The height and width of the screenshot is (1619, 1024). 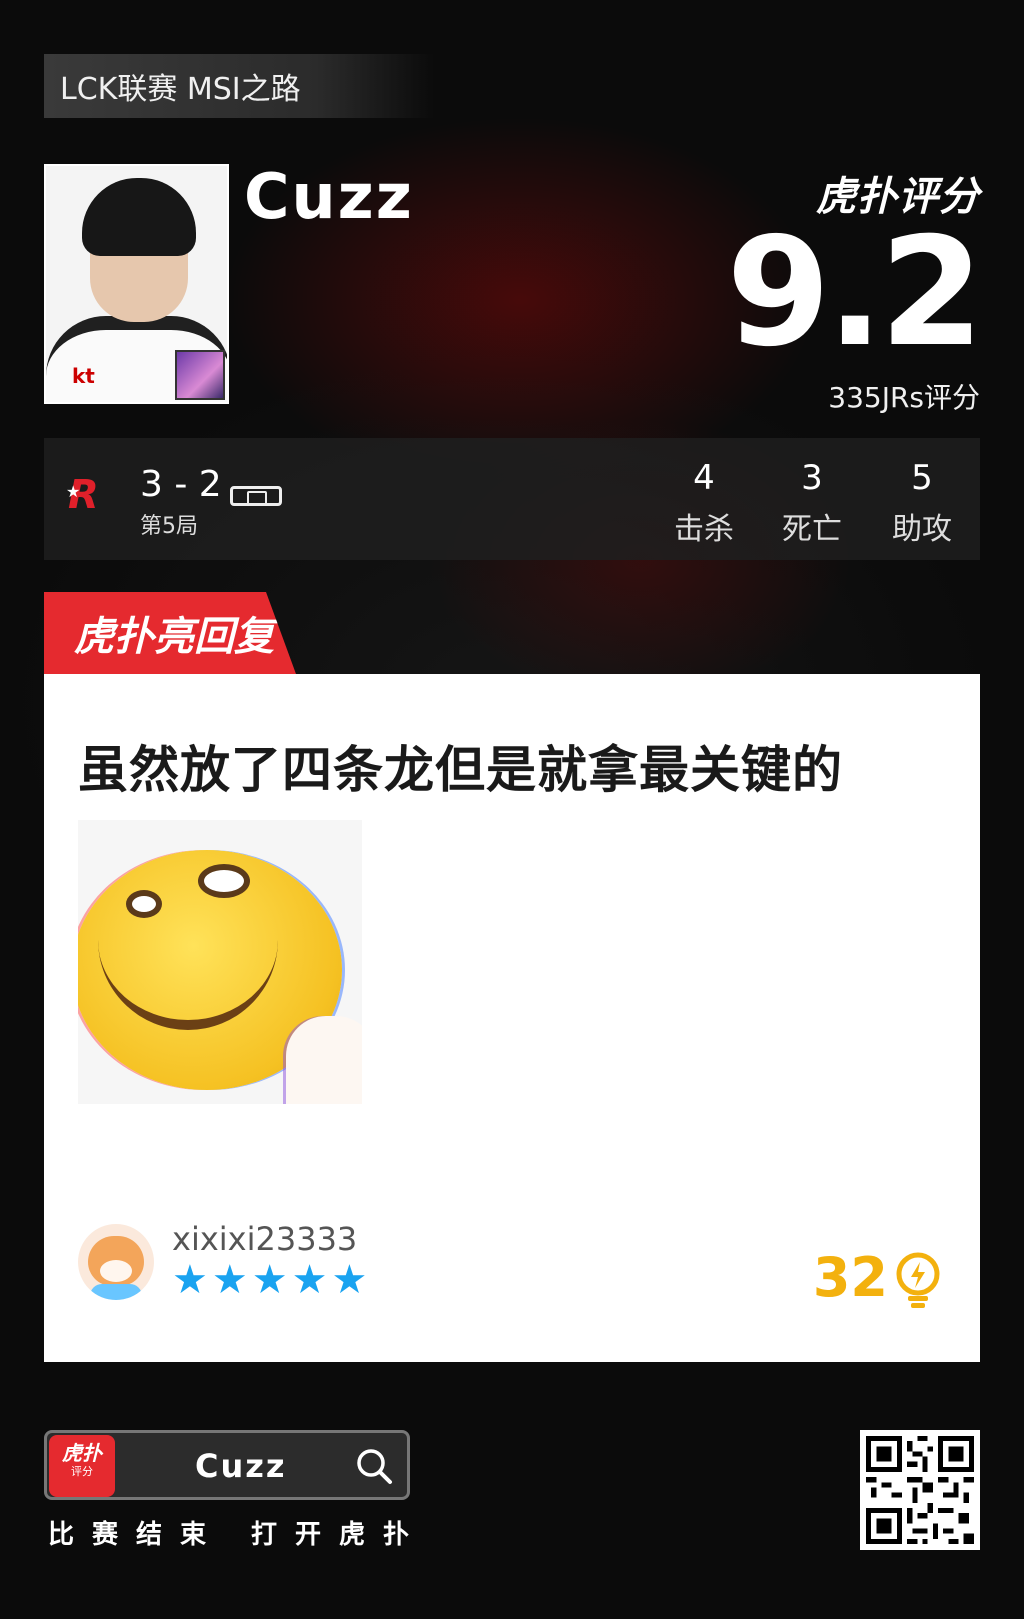 What do you see at coordinates (812, 529) in the screenshot?
I see `stat-label: 死亡` at bounding box center [812, 529].